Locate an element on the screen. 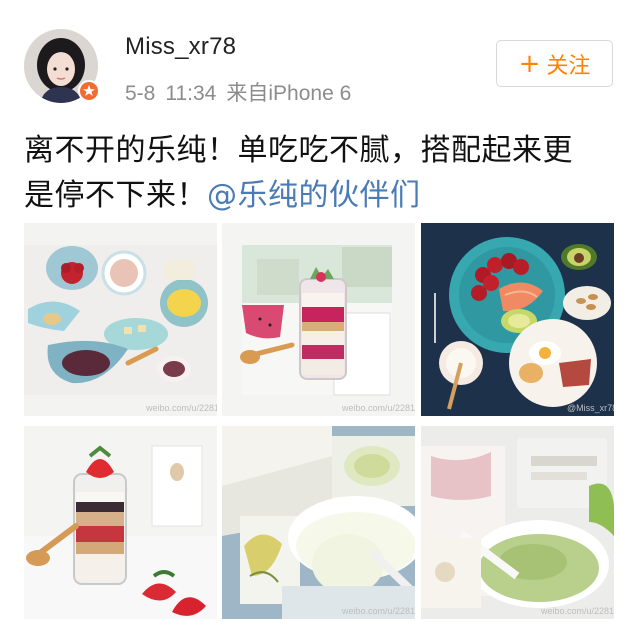 This screenshot has height=633, width=639. username: Miss_xr78 is located at coordinates (180, 47).